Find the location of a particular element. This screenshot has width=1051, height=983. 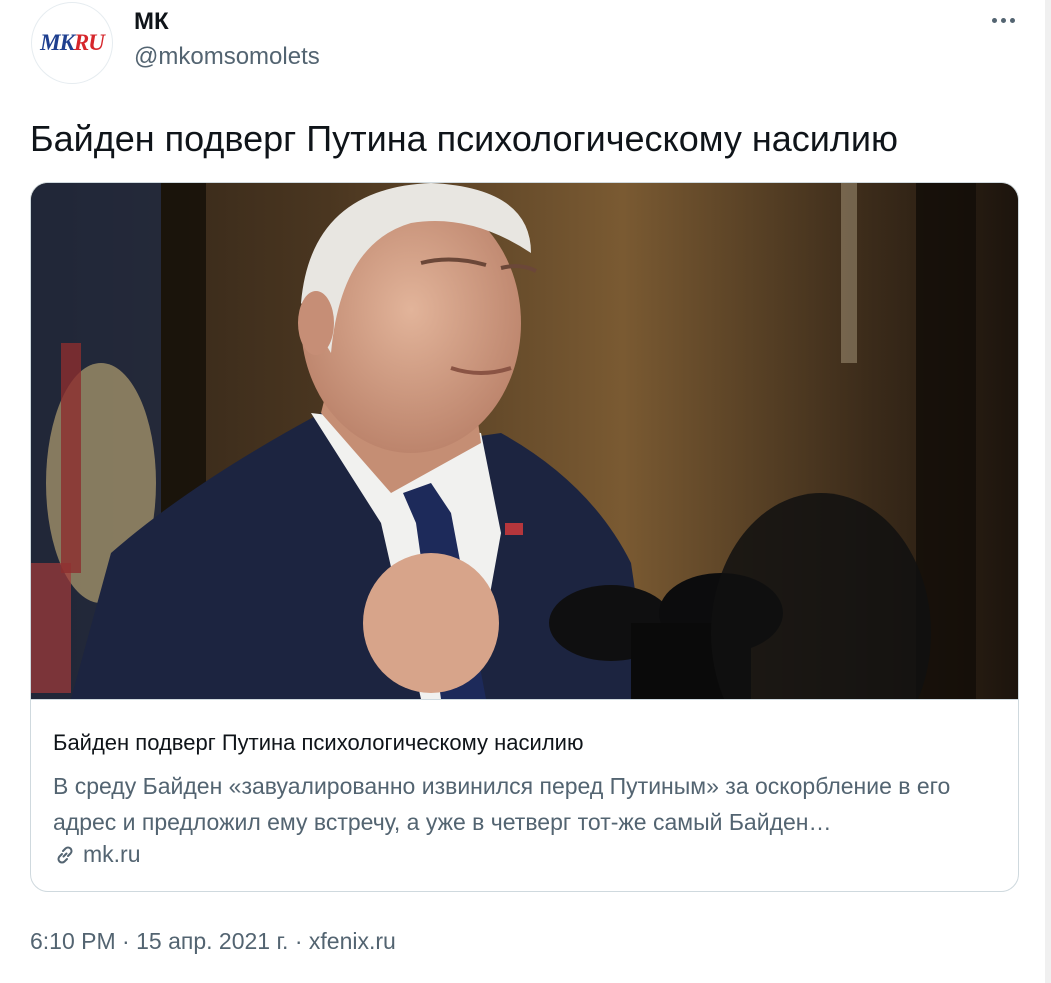

tweet-timestamp: 6:10 PM · 15 апр. 2021 г. · xfenix.ru is located at coordinates (213, 941).